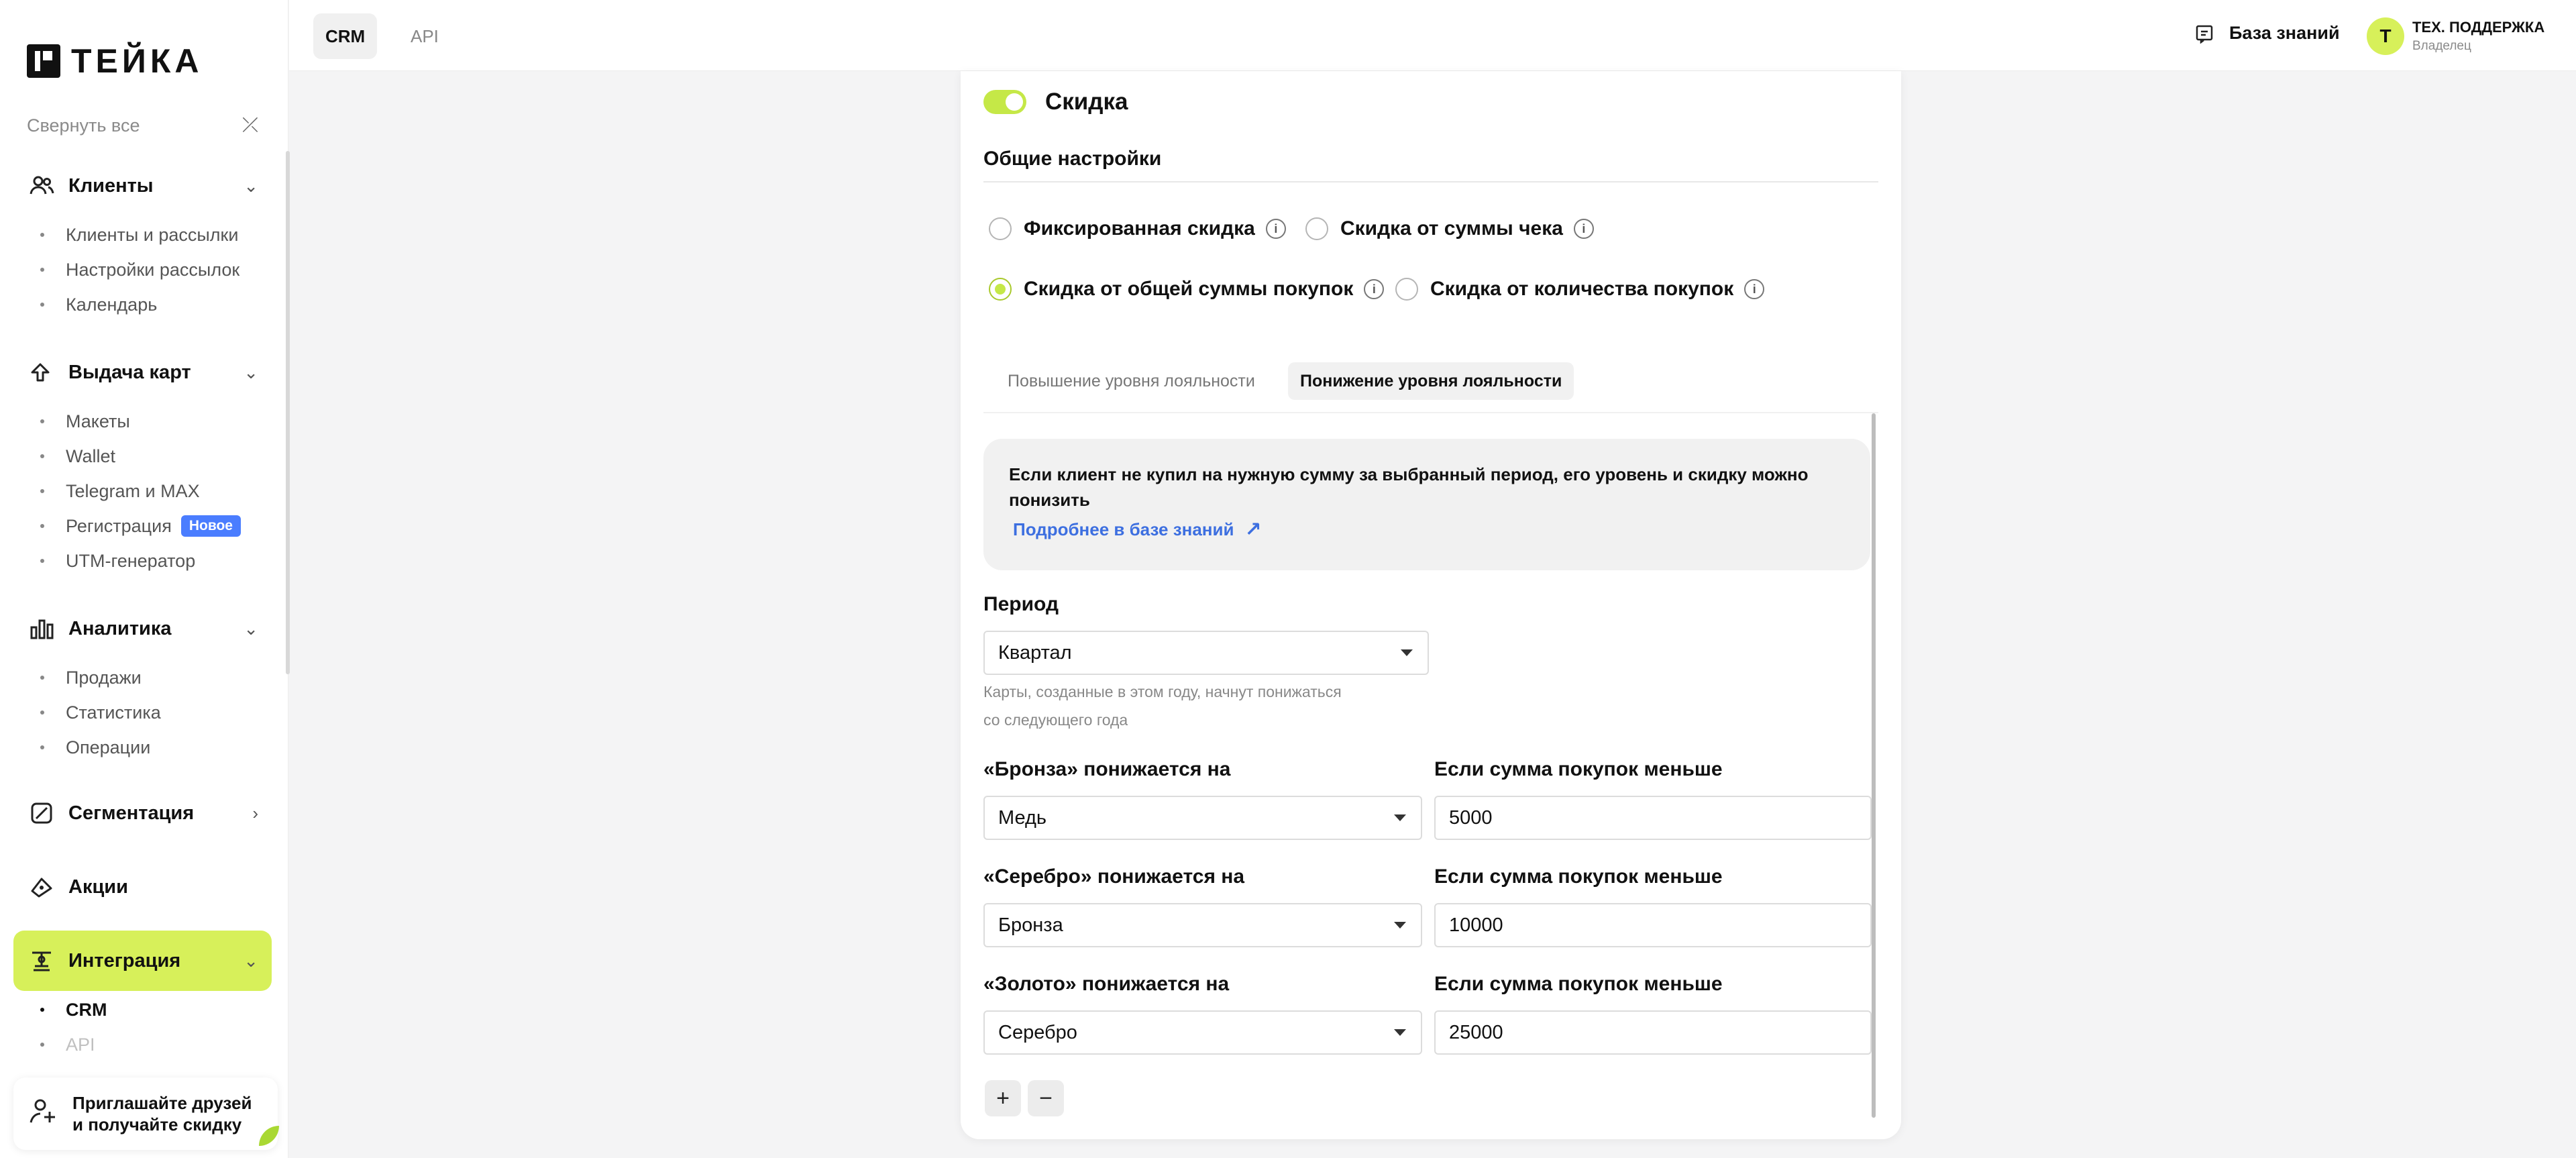 Image resolution: width=2576 pixels, height=1158 pixels. Describe the element at coordinates (156, 1009) in the screenshot. I see `nav-item-crm: CRM` at that location.